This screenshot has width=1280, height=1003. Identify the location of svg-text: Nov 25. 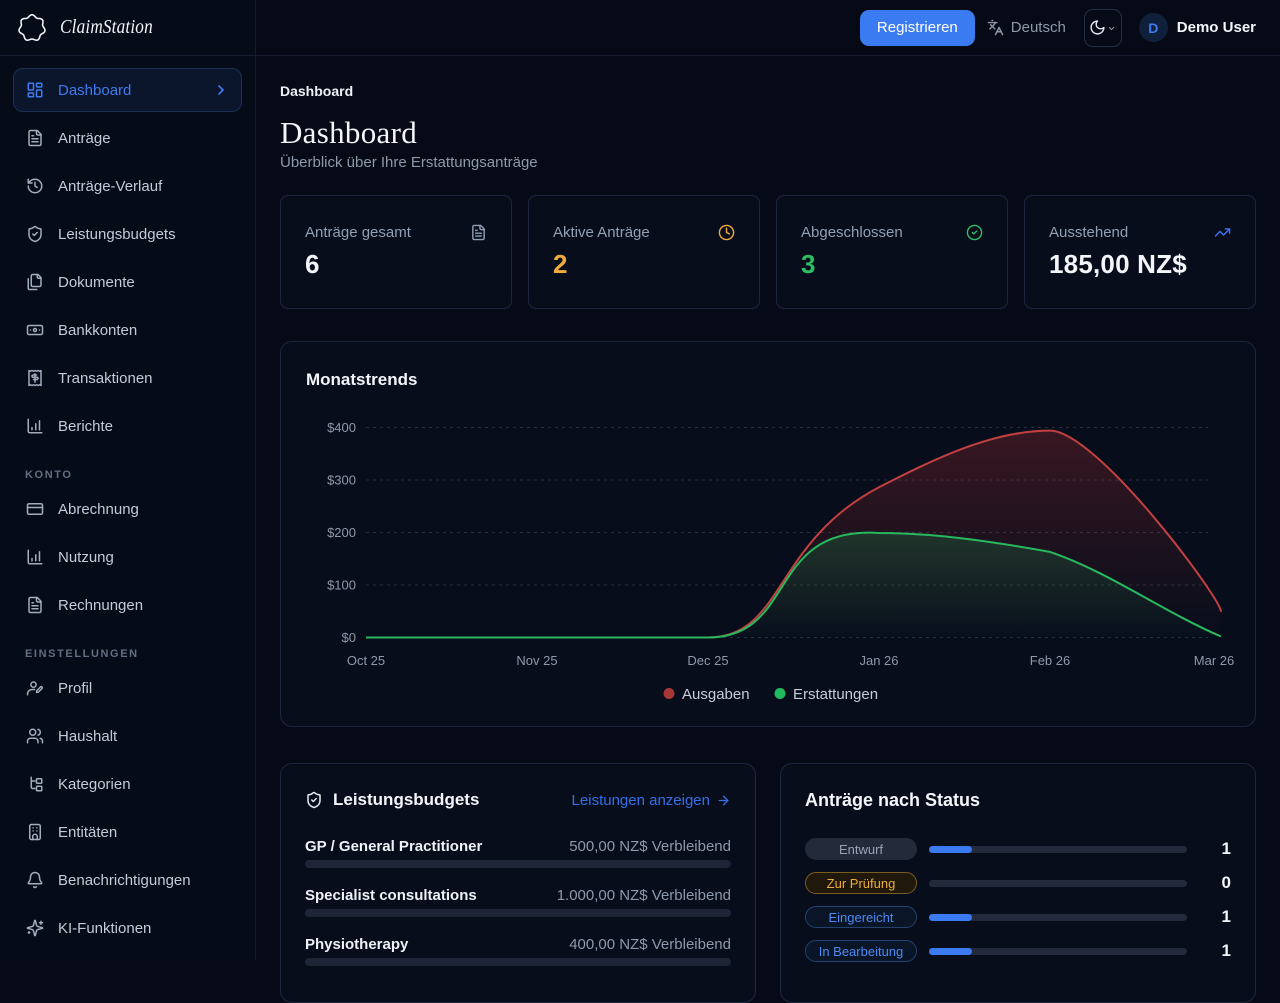
(536, 660).